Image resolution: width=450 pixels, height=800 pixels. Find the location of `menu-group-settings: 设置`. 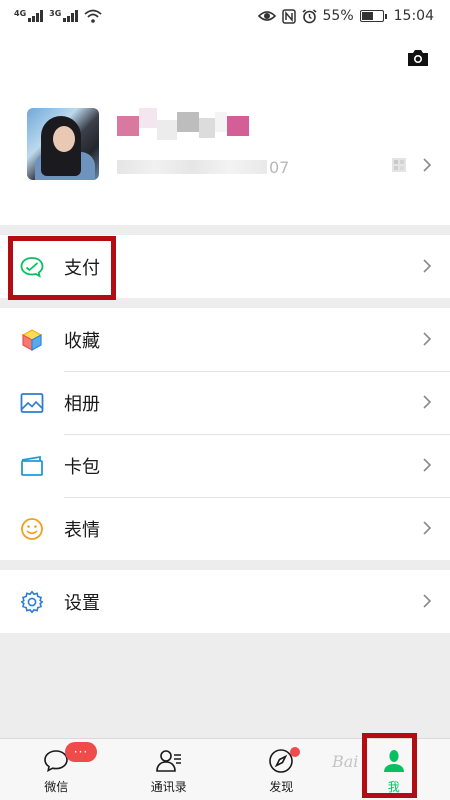

menu-group-settings: 设置 is located at coordinates (225, 601).